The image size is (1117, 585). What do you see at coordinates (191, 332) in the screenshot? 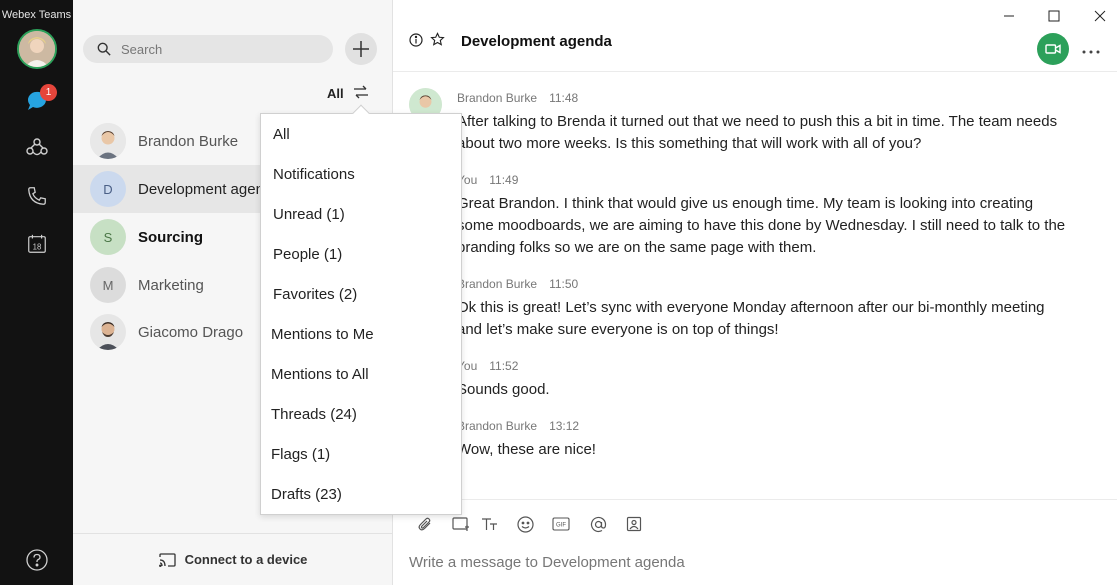
I see `space-name: Giacomo Drago` at bounding box center [191, 332].